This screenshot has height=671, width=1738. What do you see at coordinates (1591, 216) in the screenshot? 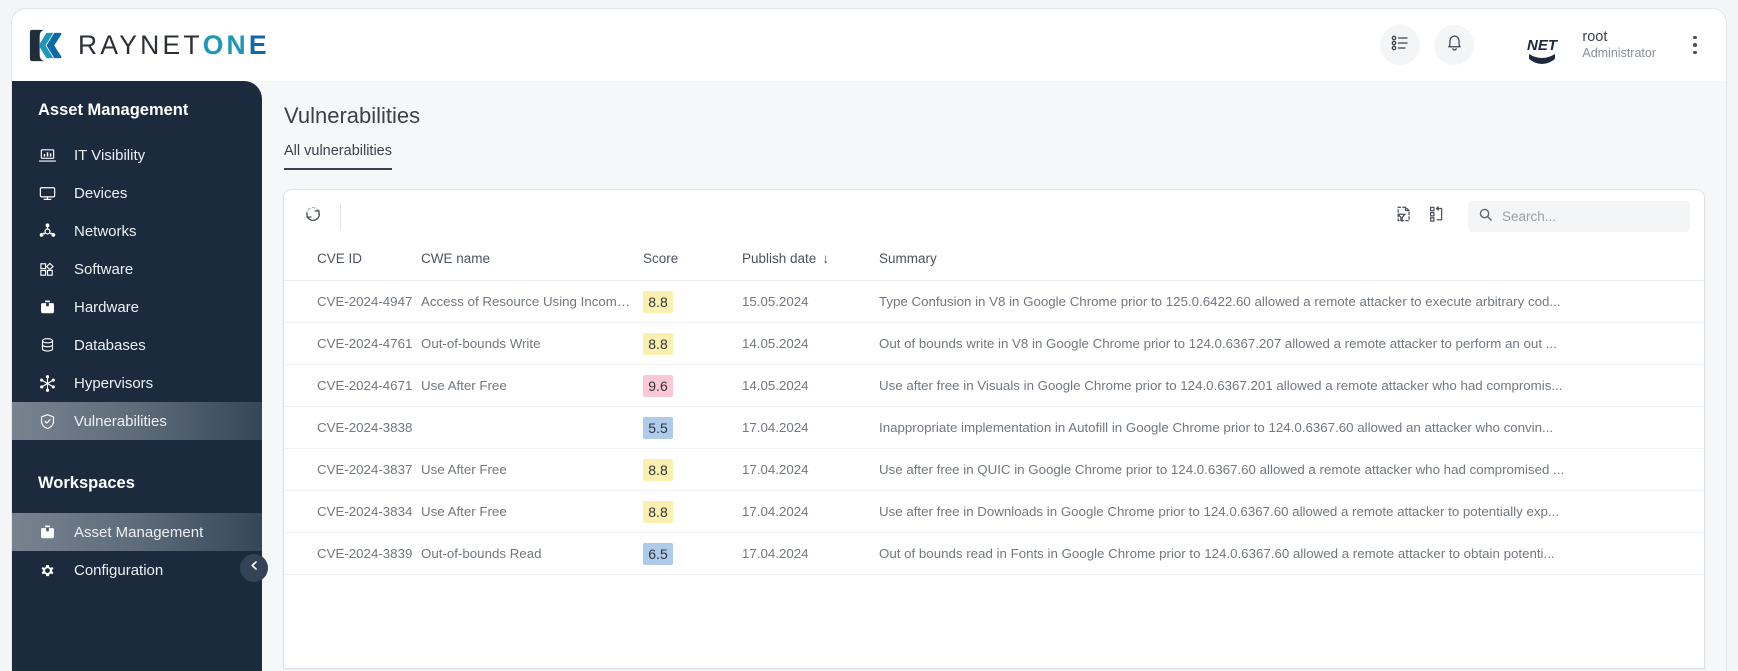
I see `search-input` at bounding box center [1591, 216].